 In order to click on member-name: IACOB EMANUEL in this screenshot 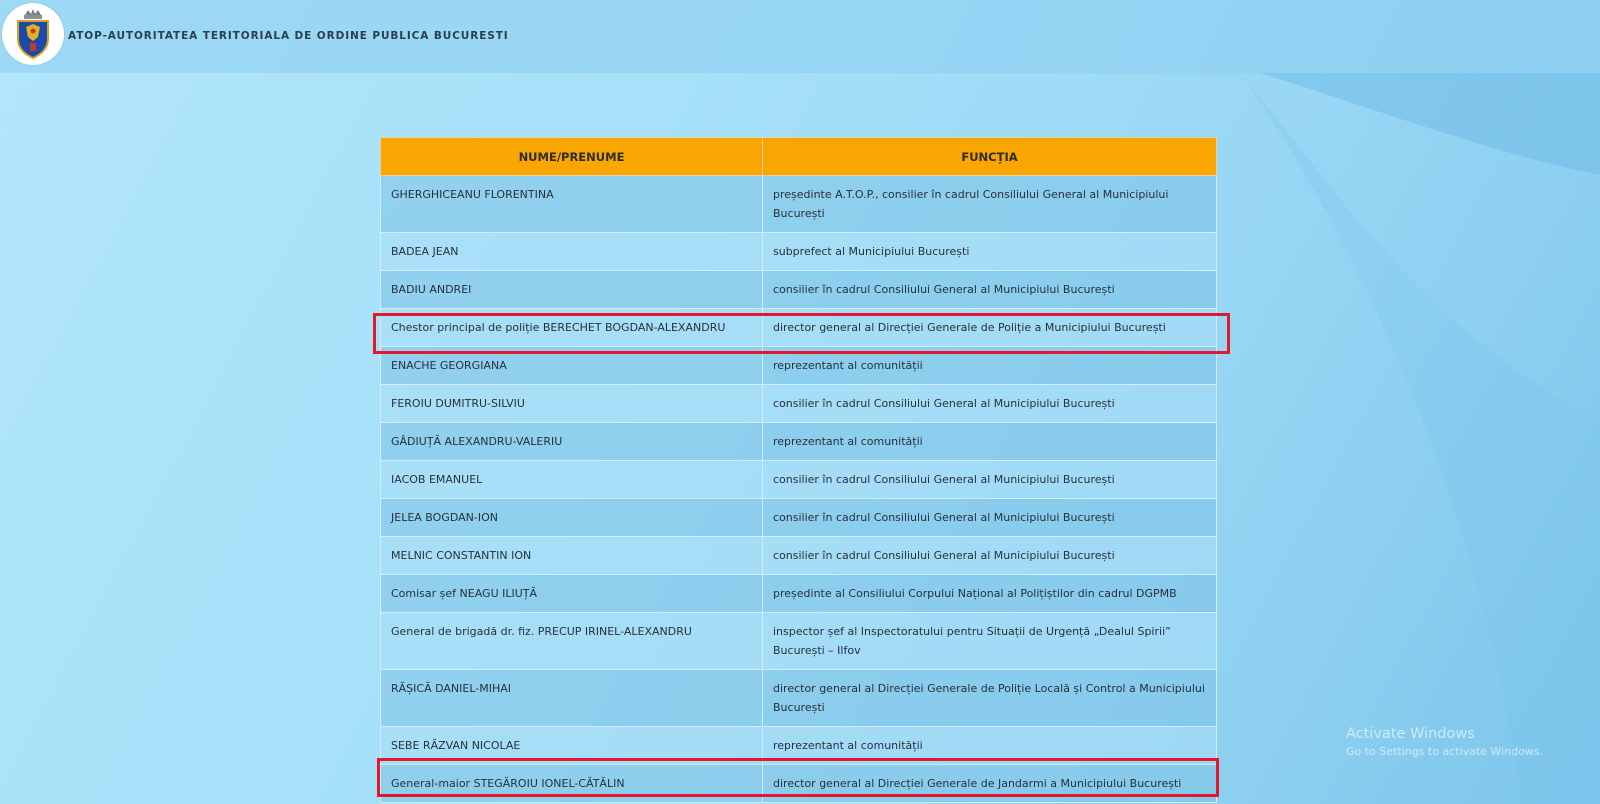, I will do `click(571, 479)`.